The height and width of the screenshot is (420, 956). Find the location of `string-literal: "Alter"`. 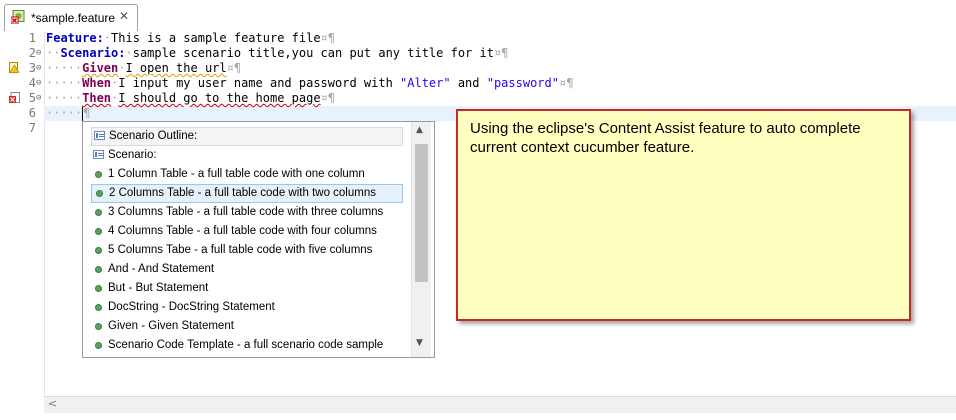

string-literal: "Alter" is located at coordinates (425, 83).